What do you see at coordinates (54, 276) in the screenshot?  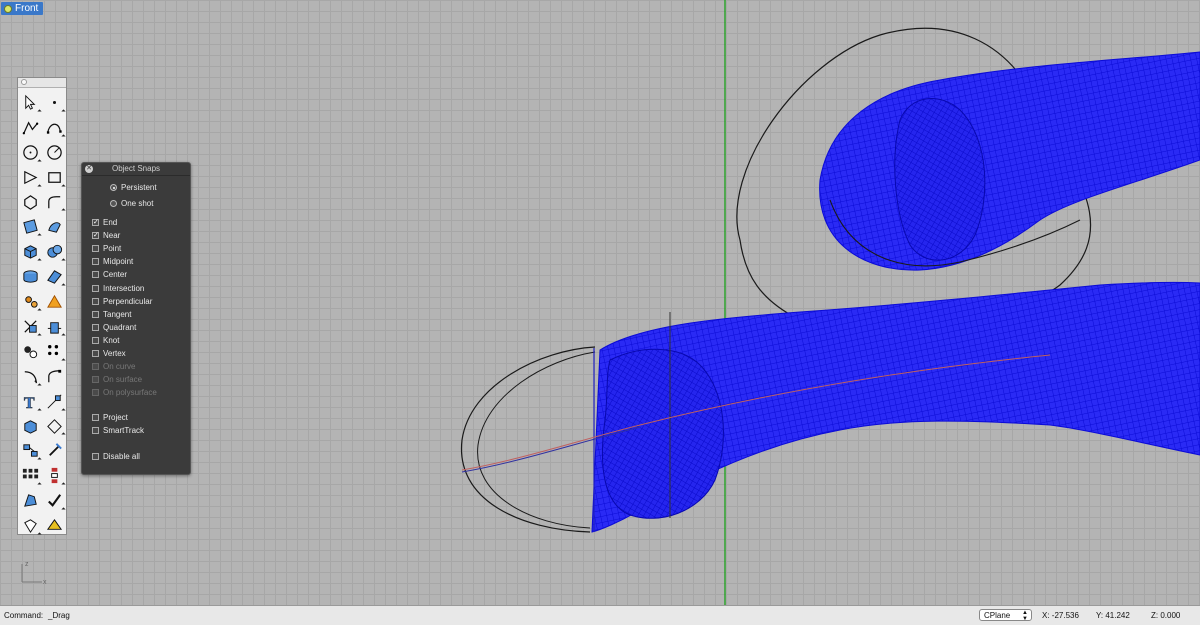 I see `tool-planar-surface-button` at bounding box center [54, 276].